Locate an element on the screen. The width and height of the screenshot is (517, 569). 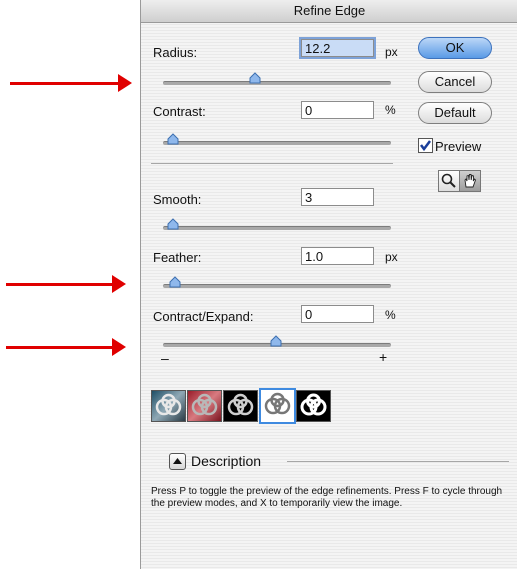
contract-expand-slider-thumb is located at coordinates (276, 341).